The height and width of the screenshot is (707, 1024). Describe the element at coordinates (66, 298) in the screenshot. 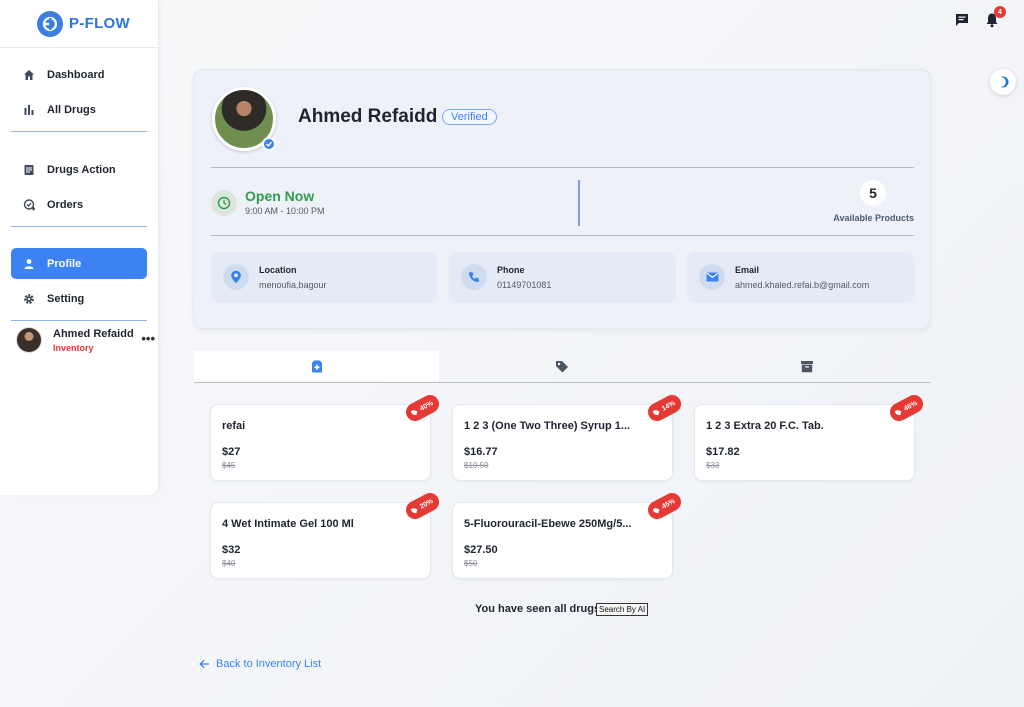

I see `sidebar-item-label: Setting` at that location.